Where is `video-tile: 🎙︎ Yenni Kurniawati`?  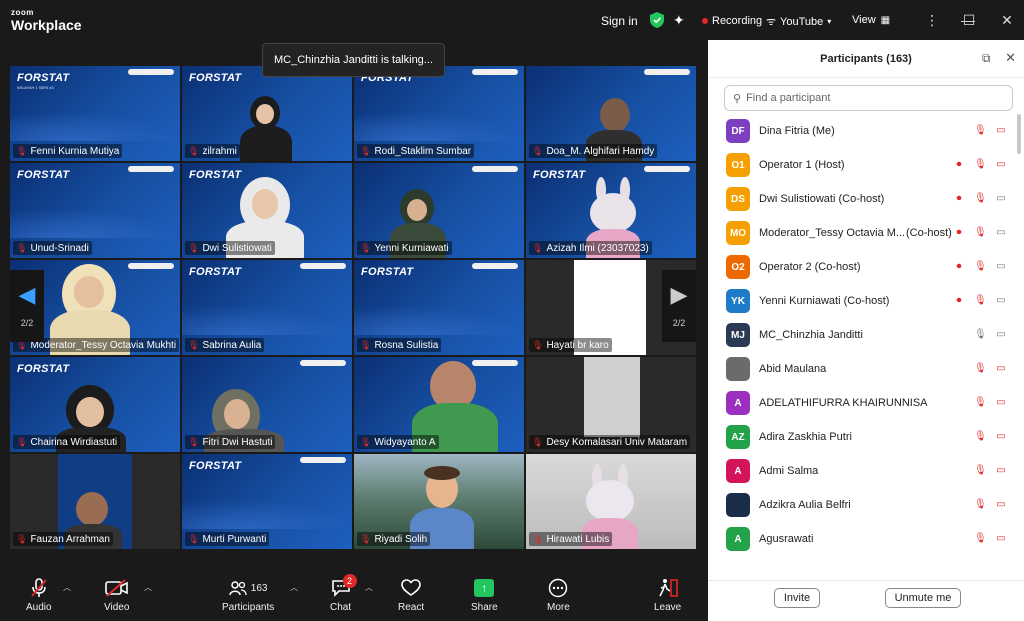 video-tile: 🎙︎ Yenni Kurniawati is located at coordinates (439, 210).